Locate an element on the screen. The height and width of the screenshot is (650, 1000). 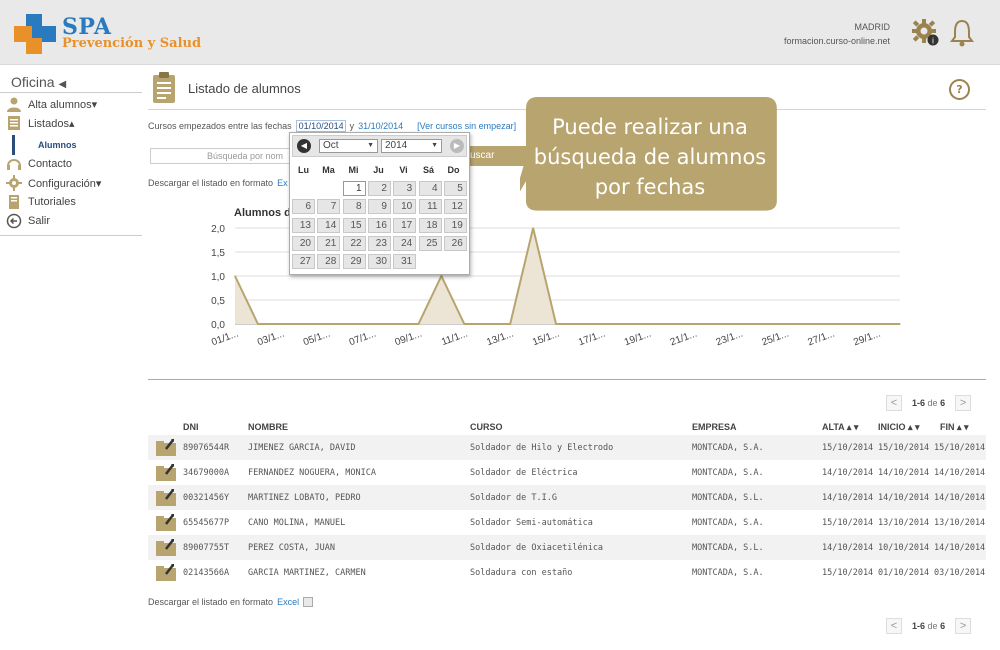
calendar-day: 16 is located at coordinates (379, 225).